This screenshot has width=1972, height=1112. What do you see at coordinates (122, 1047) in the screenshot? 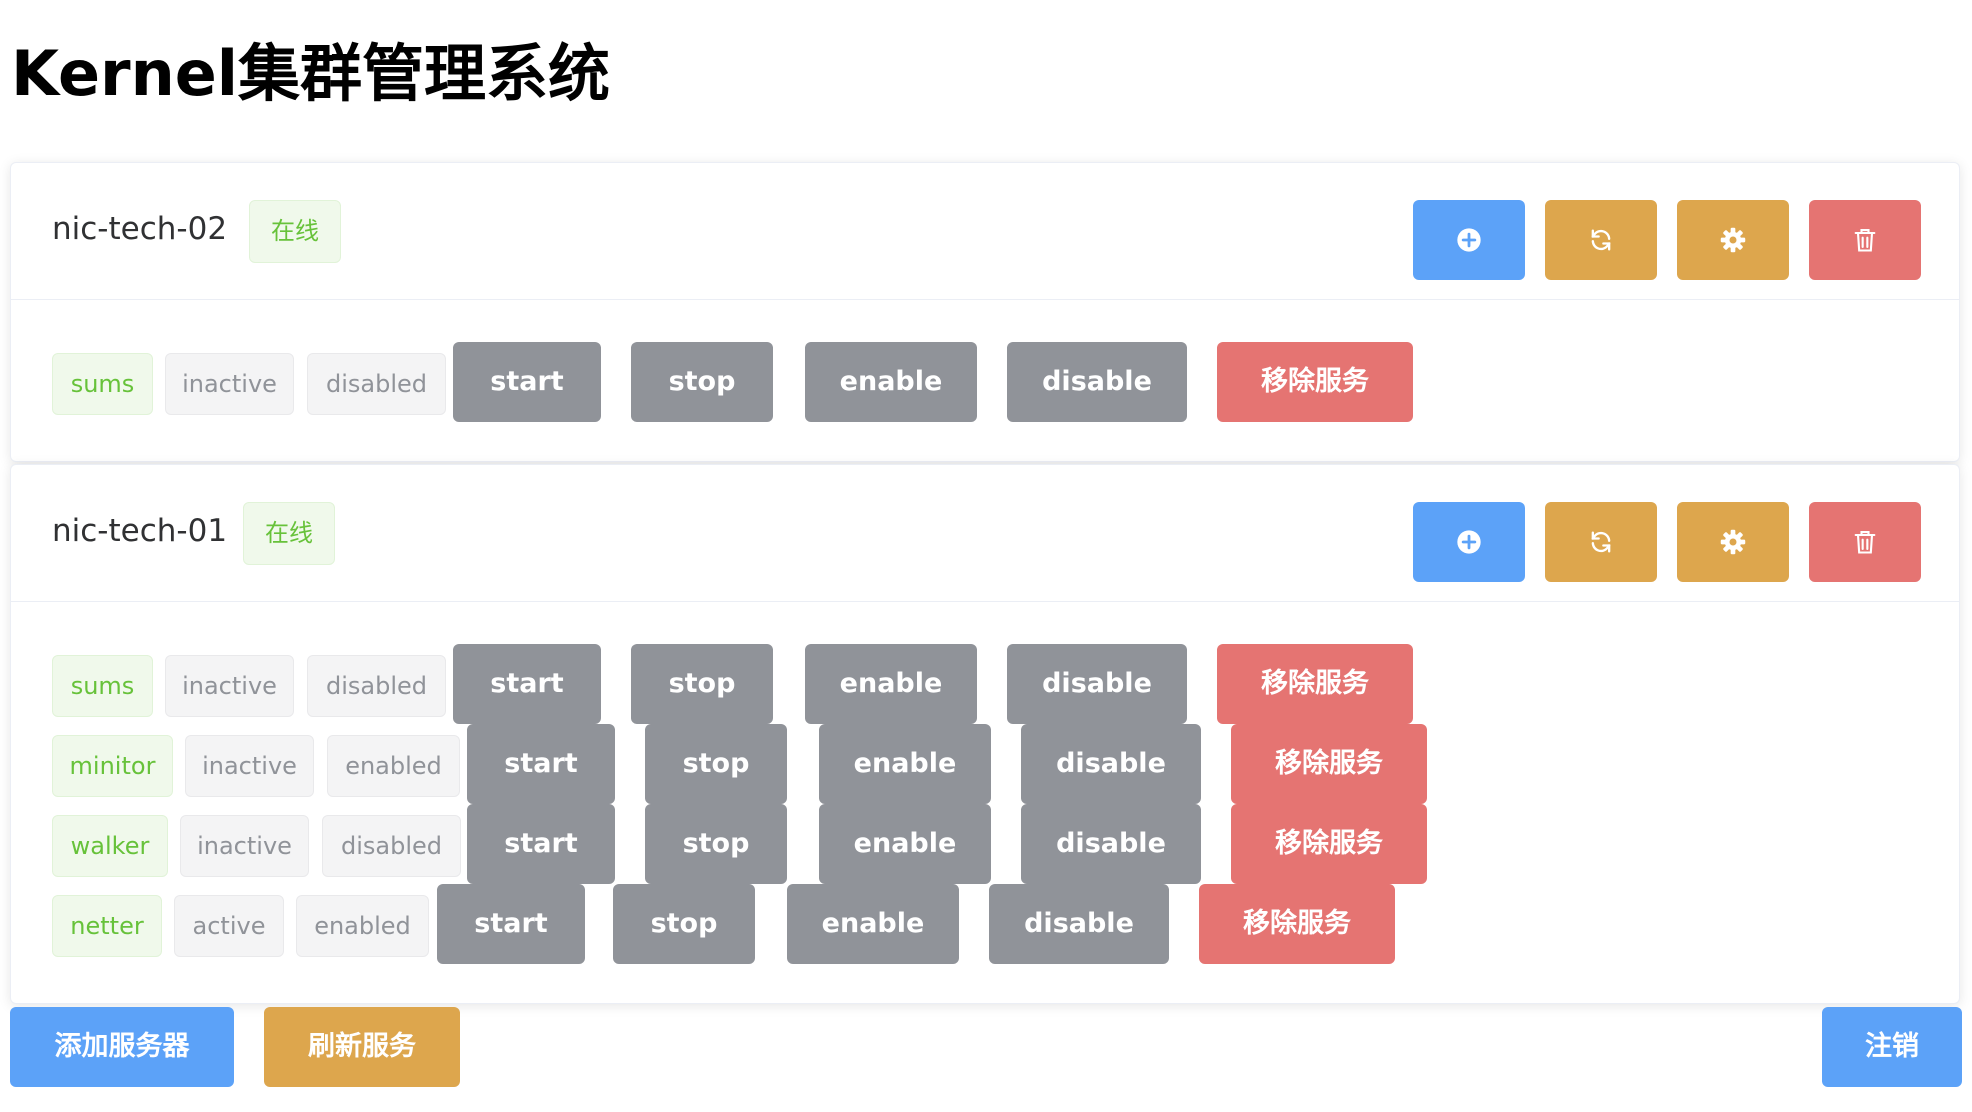
I see `add-server-button: 添加服务器` at bounding box center [122, 1047].